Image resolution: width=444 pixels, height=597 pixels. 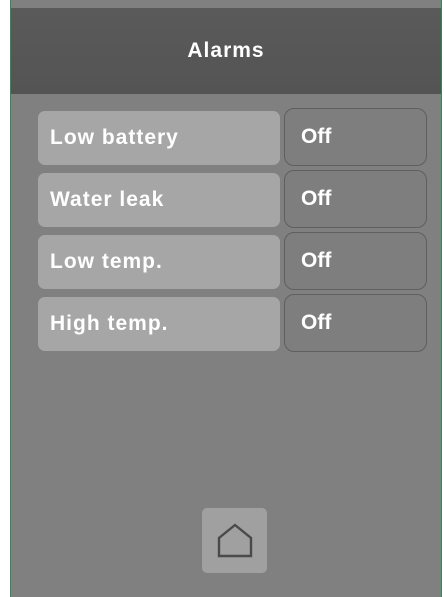 What do you see at coordinates (159, 138) in the screenshot?
I see `alarm-label: Low battery` at bounding box center [159, 138].